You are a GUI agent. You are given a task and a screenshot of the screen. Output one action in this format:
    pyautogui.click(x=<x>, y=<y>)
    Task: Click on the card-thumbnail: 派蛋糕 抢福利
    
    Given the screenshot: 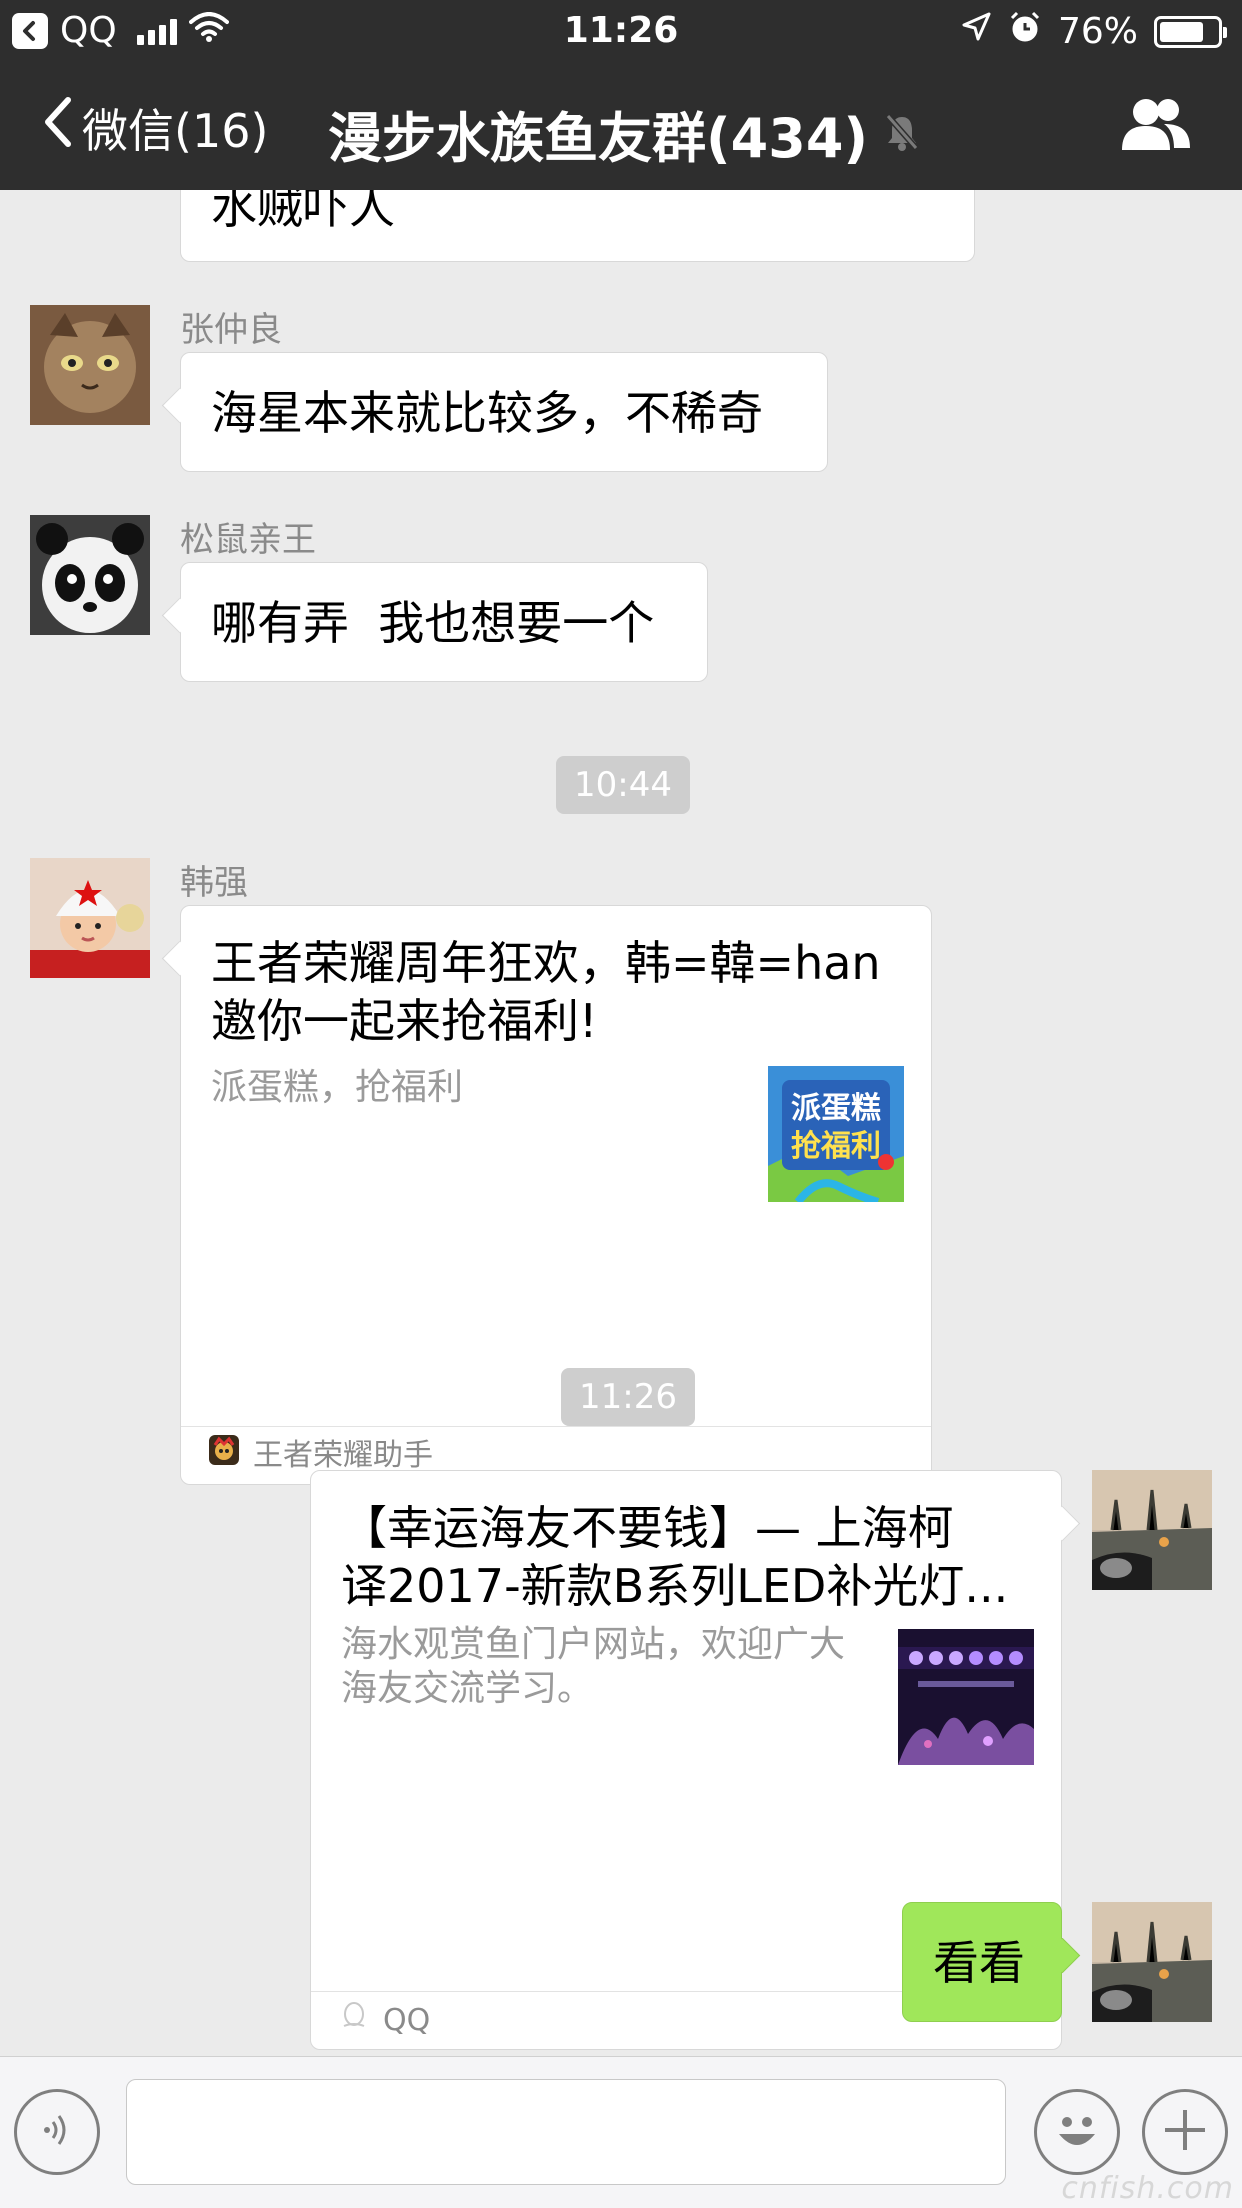 What is the action you would take?
    pyautogui.click(x=836, y=1134)
    